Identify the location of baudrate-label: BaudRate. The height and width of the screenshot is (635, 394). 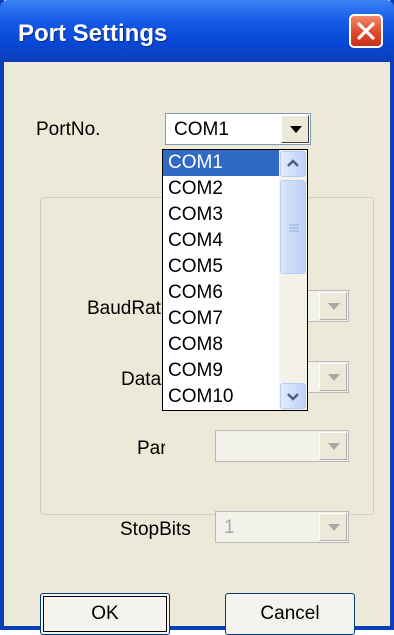
(126, 308).